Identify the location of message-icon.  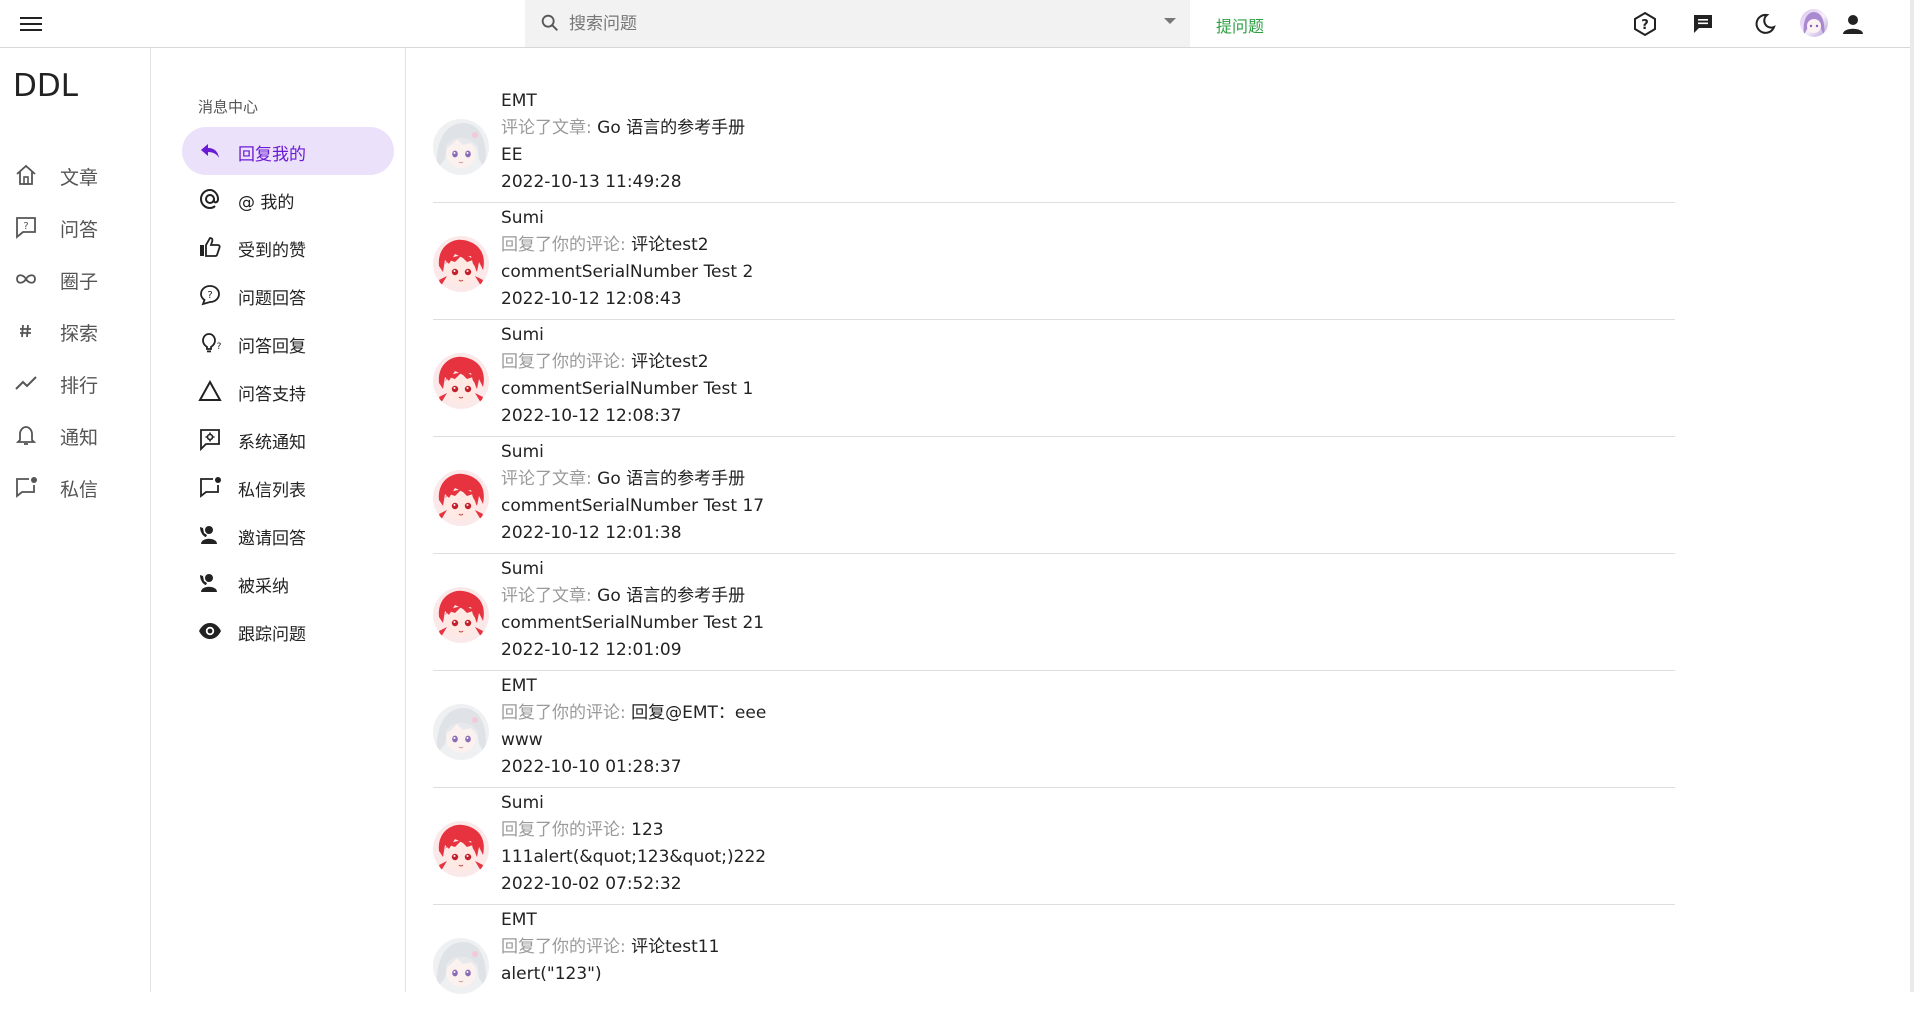
(26, 487).